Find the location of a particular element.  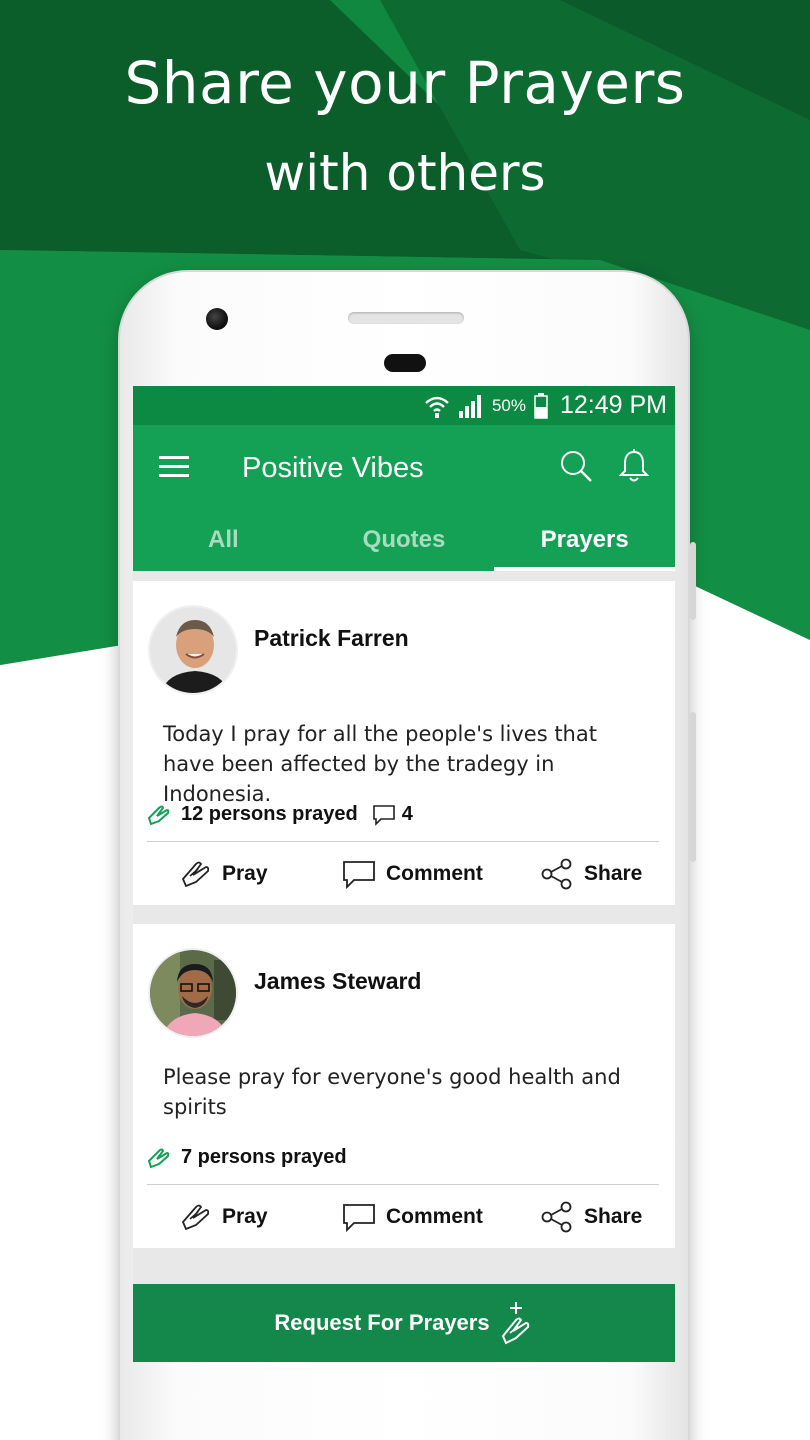

request-prayers-label: Request For Prayers is located at coordinates (382, 1322).